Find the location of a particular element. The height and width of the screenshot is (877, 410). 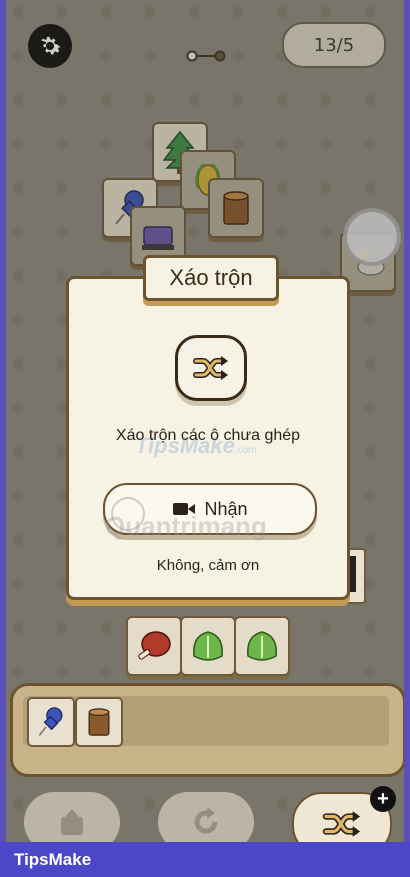

meat-icon is located at coordinates (154, 645).